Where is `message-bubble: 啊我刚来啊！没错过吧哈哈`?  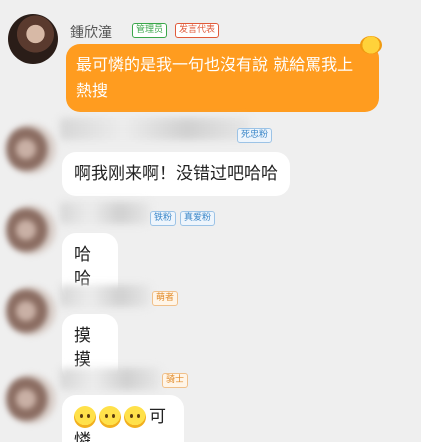 message-bubble: 啊我刚来啊！没错过吧哈哈 is located at coordinates (176, 174).